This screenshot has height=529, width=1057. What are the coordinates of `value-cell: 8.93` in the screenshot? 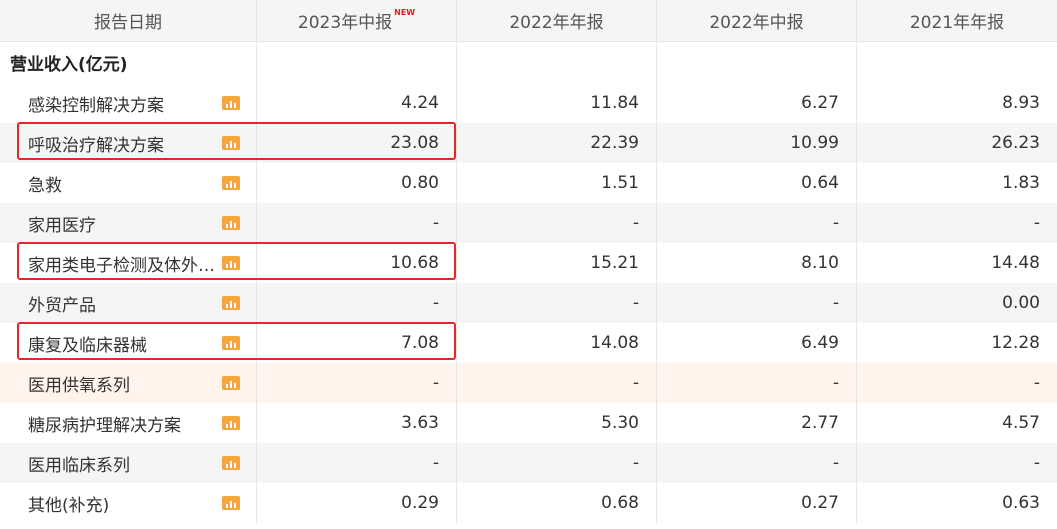 It's located at (1021, 103).